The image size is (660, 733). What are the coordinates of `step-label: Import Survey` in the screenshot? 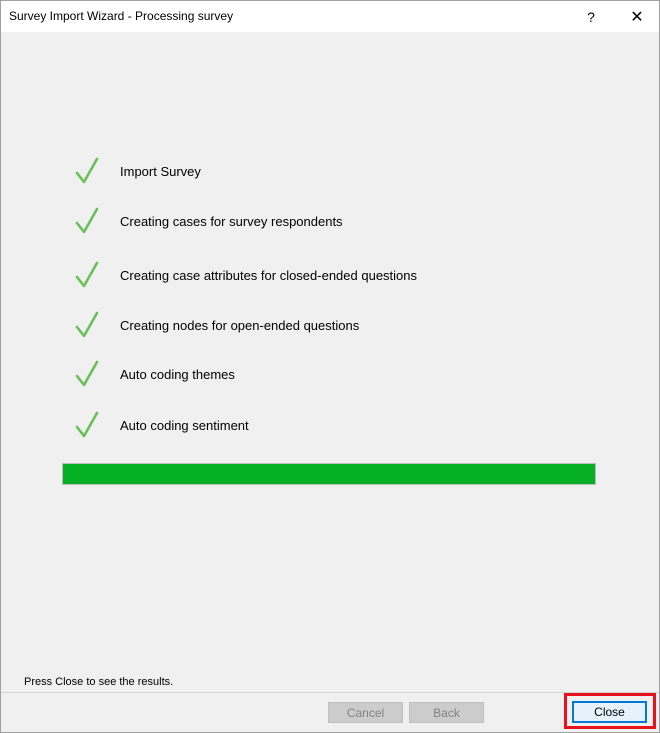 It's located at (160, 171).